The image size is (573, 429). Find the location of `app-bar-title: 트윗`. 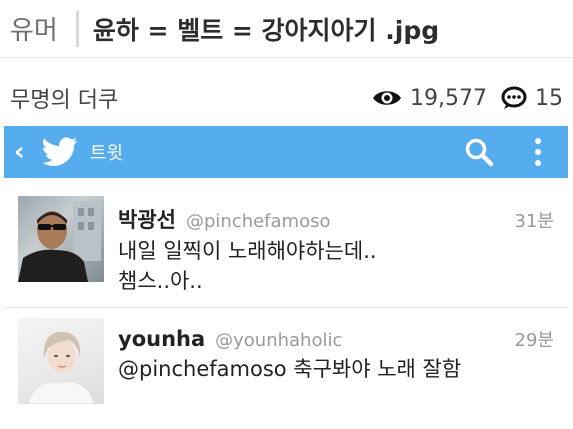

app-bar-title: 트윗 is located at coordinates (107, 153).